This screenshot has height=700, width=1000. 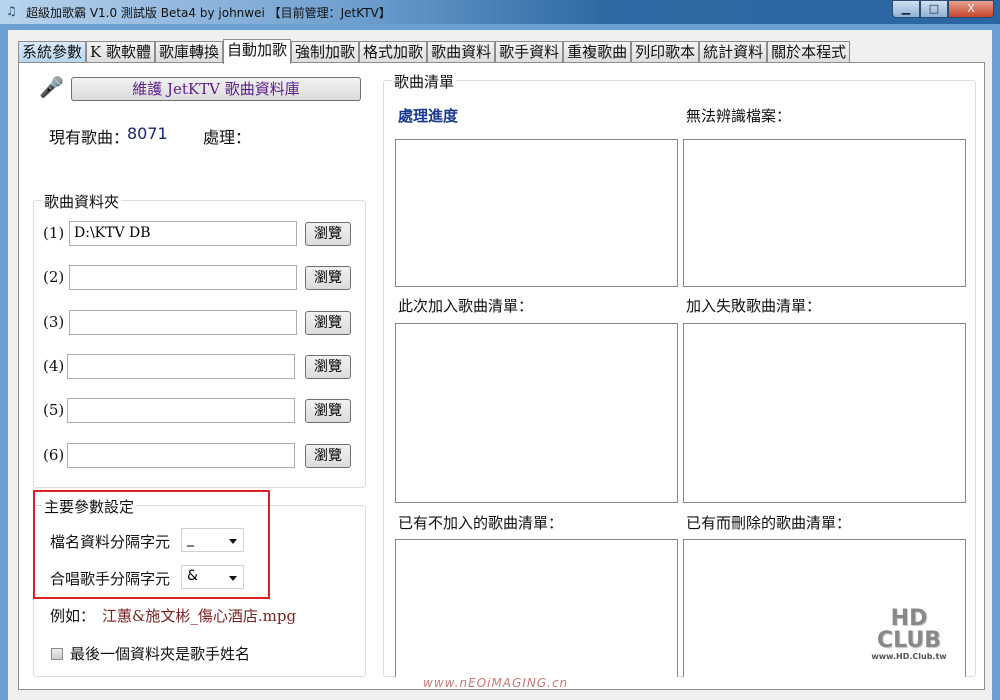 I want to click on minimize-button: ▁, so click(x=906, y=9).